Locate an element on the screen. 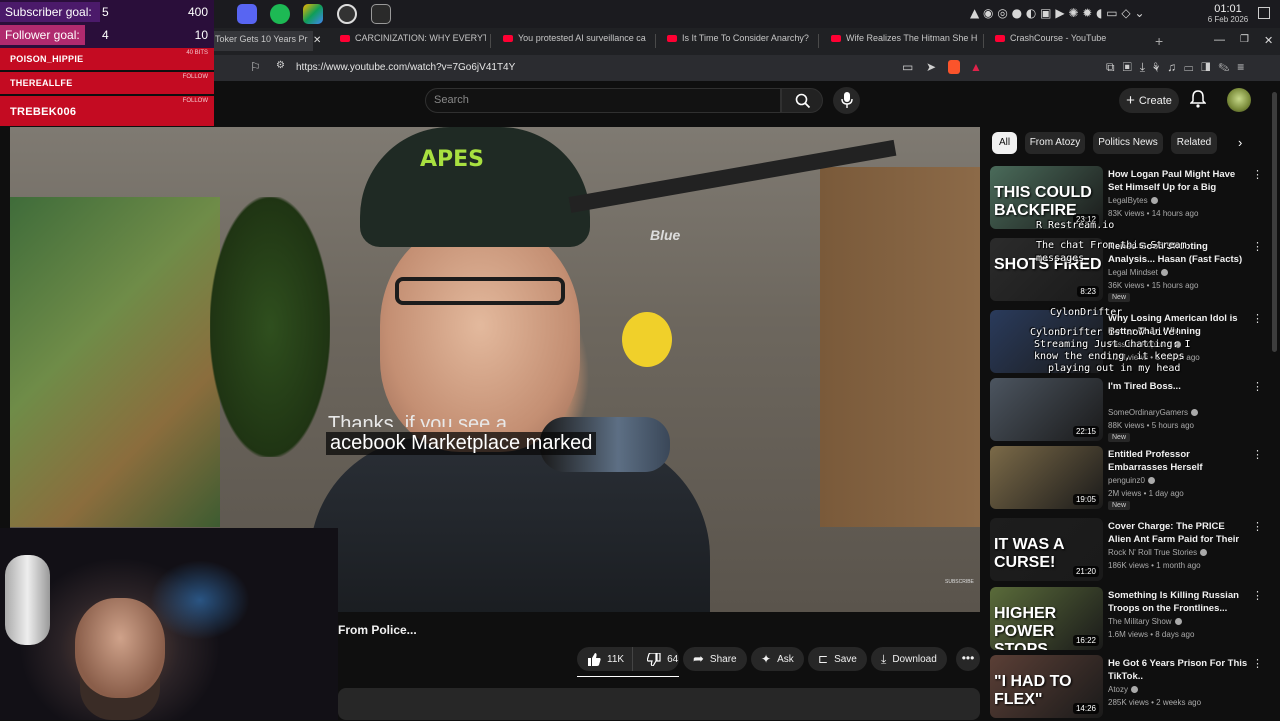 This screenshot has height=721, width=1280. browser-tab: CrashCourse - YouTube is located at coordinates (1069, 42).